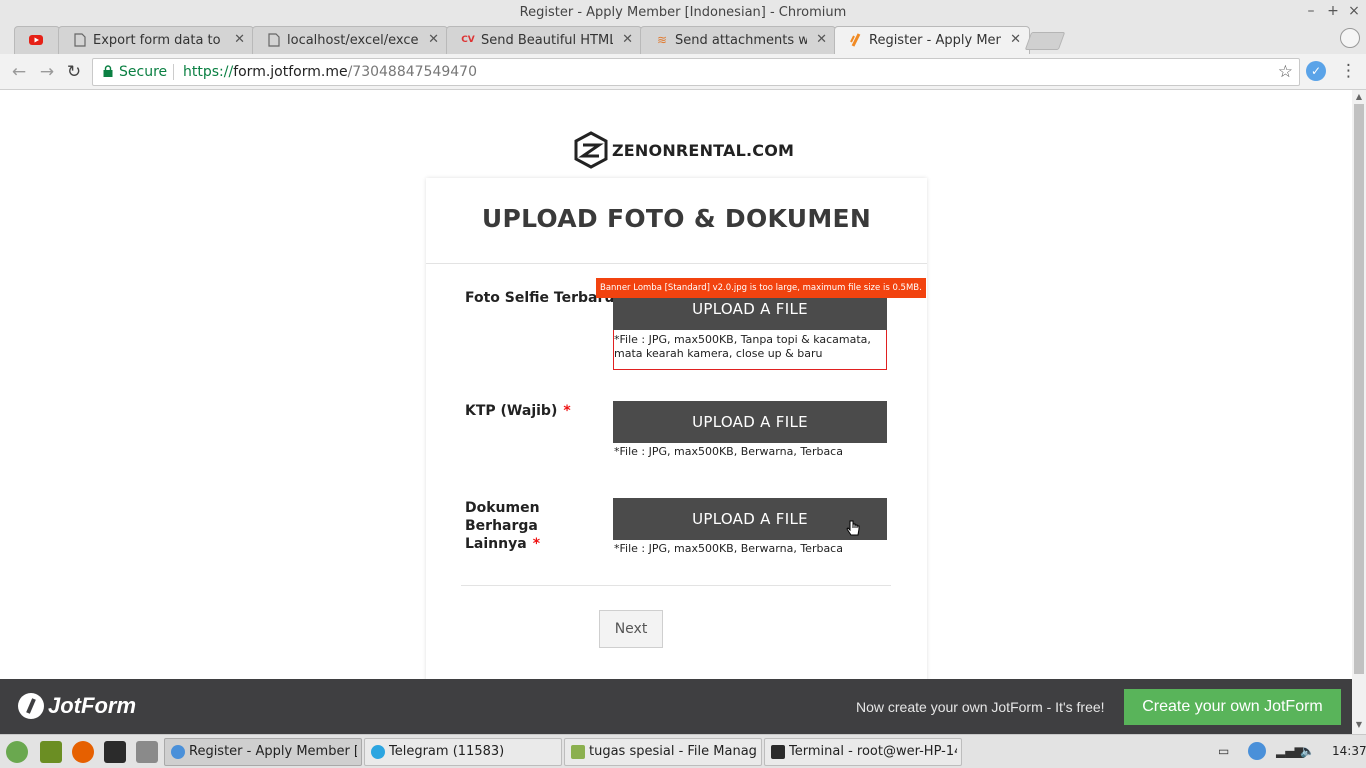 The image size is (1366, 768). I want to click on forward-icon: →, so click(47, 72).